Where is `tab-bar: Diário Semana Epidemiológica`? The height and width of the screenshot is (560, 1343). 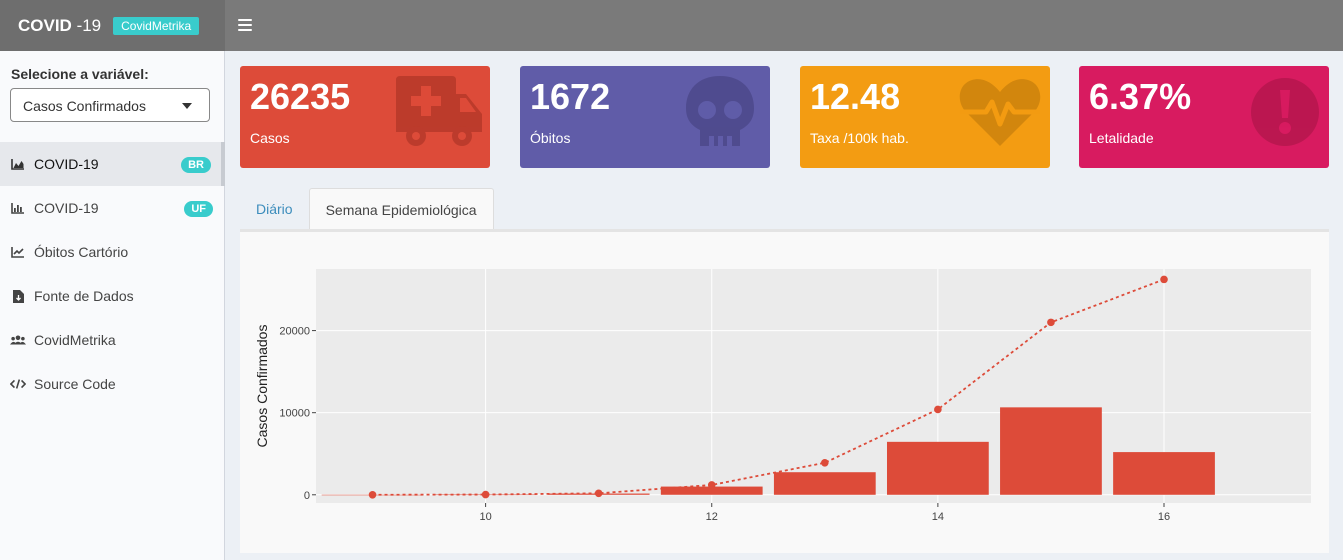 tab-bar: Diário Semana Epidemiológica is located at coordinates (367, 209).